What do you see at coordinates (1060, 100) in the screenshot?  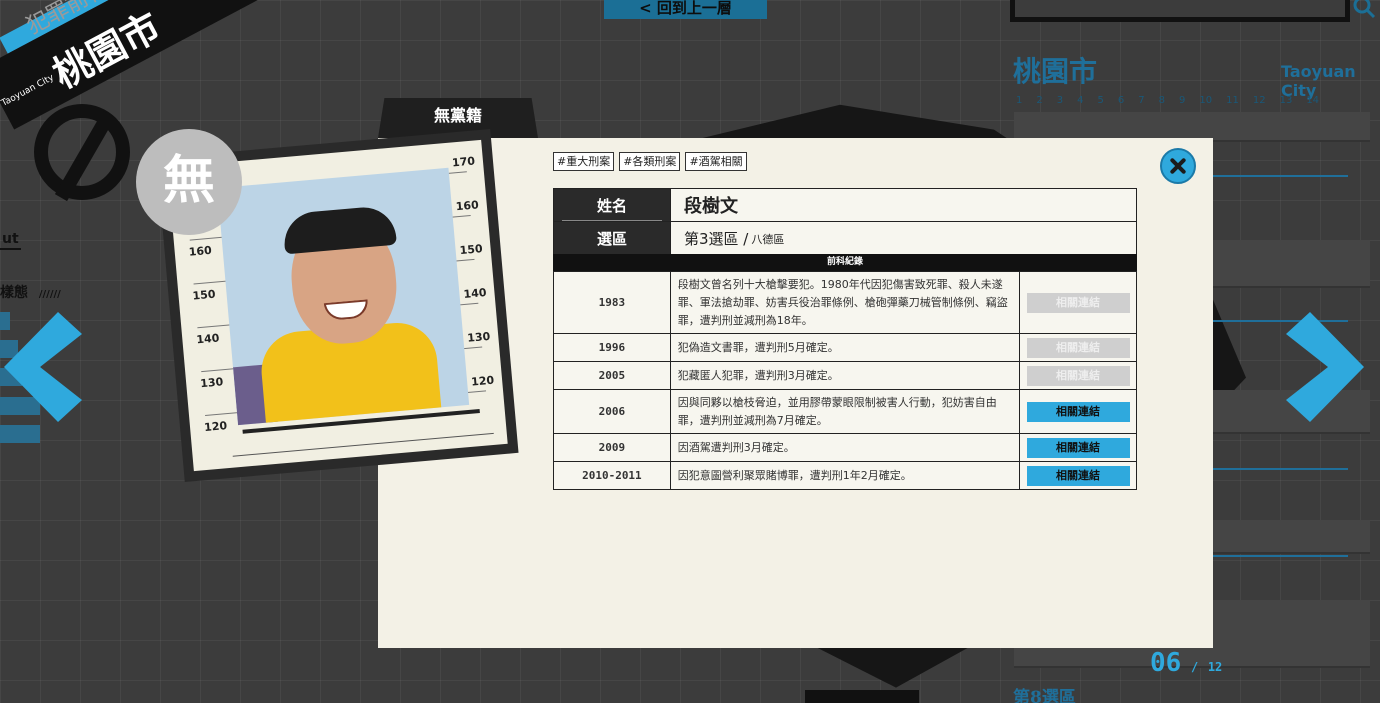 I see `pager-number: 3` at bounding box center [1060, 100].